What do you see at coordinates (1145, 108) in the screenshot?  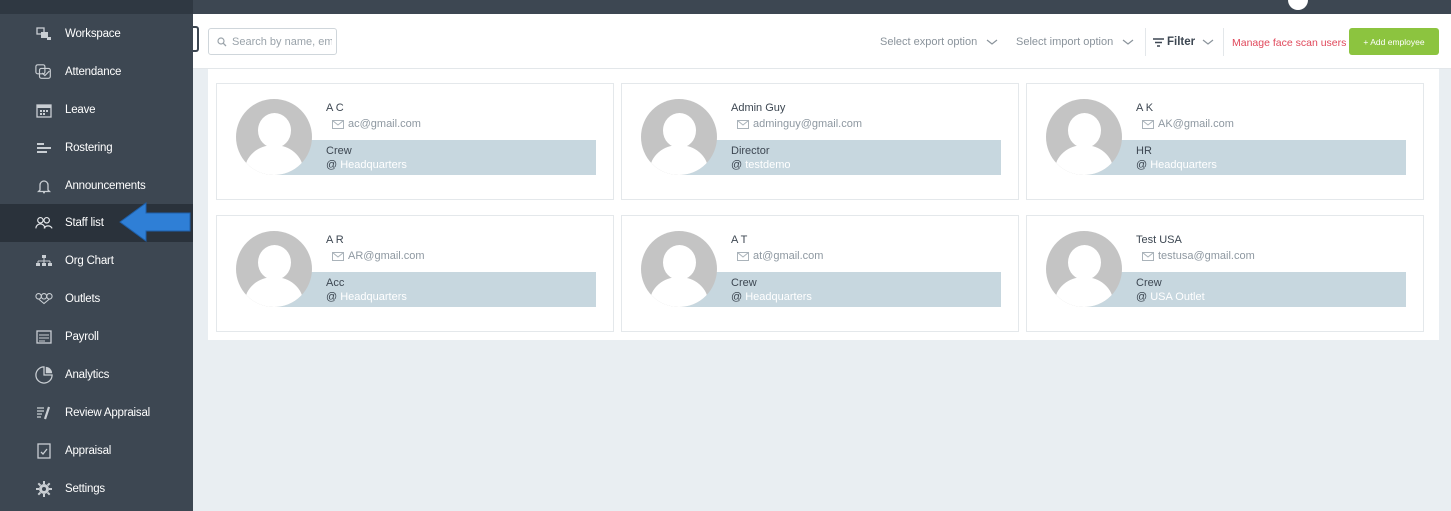 I see `employee-name: A K` at bounding box center [1145, 108].